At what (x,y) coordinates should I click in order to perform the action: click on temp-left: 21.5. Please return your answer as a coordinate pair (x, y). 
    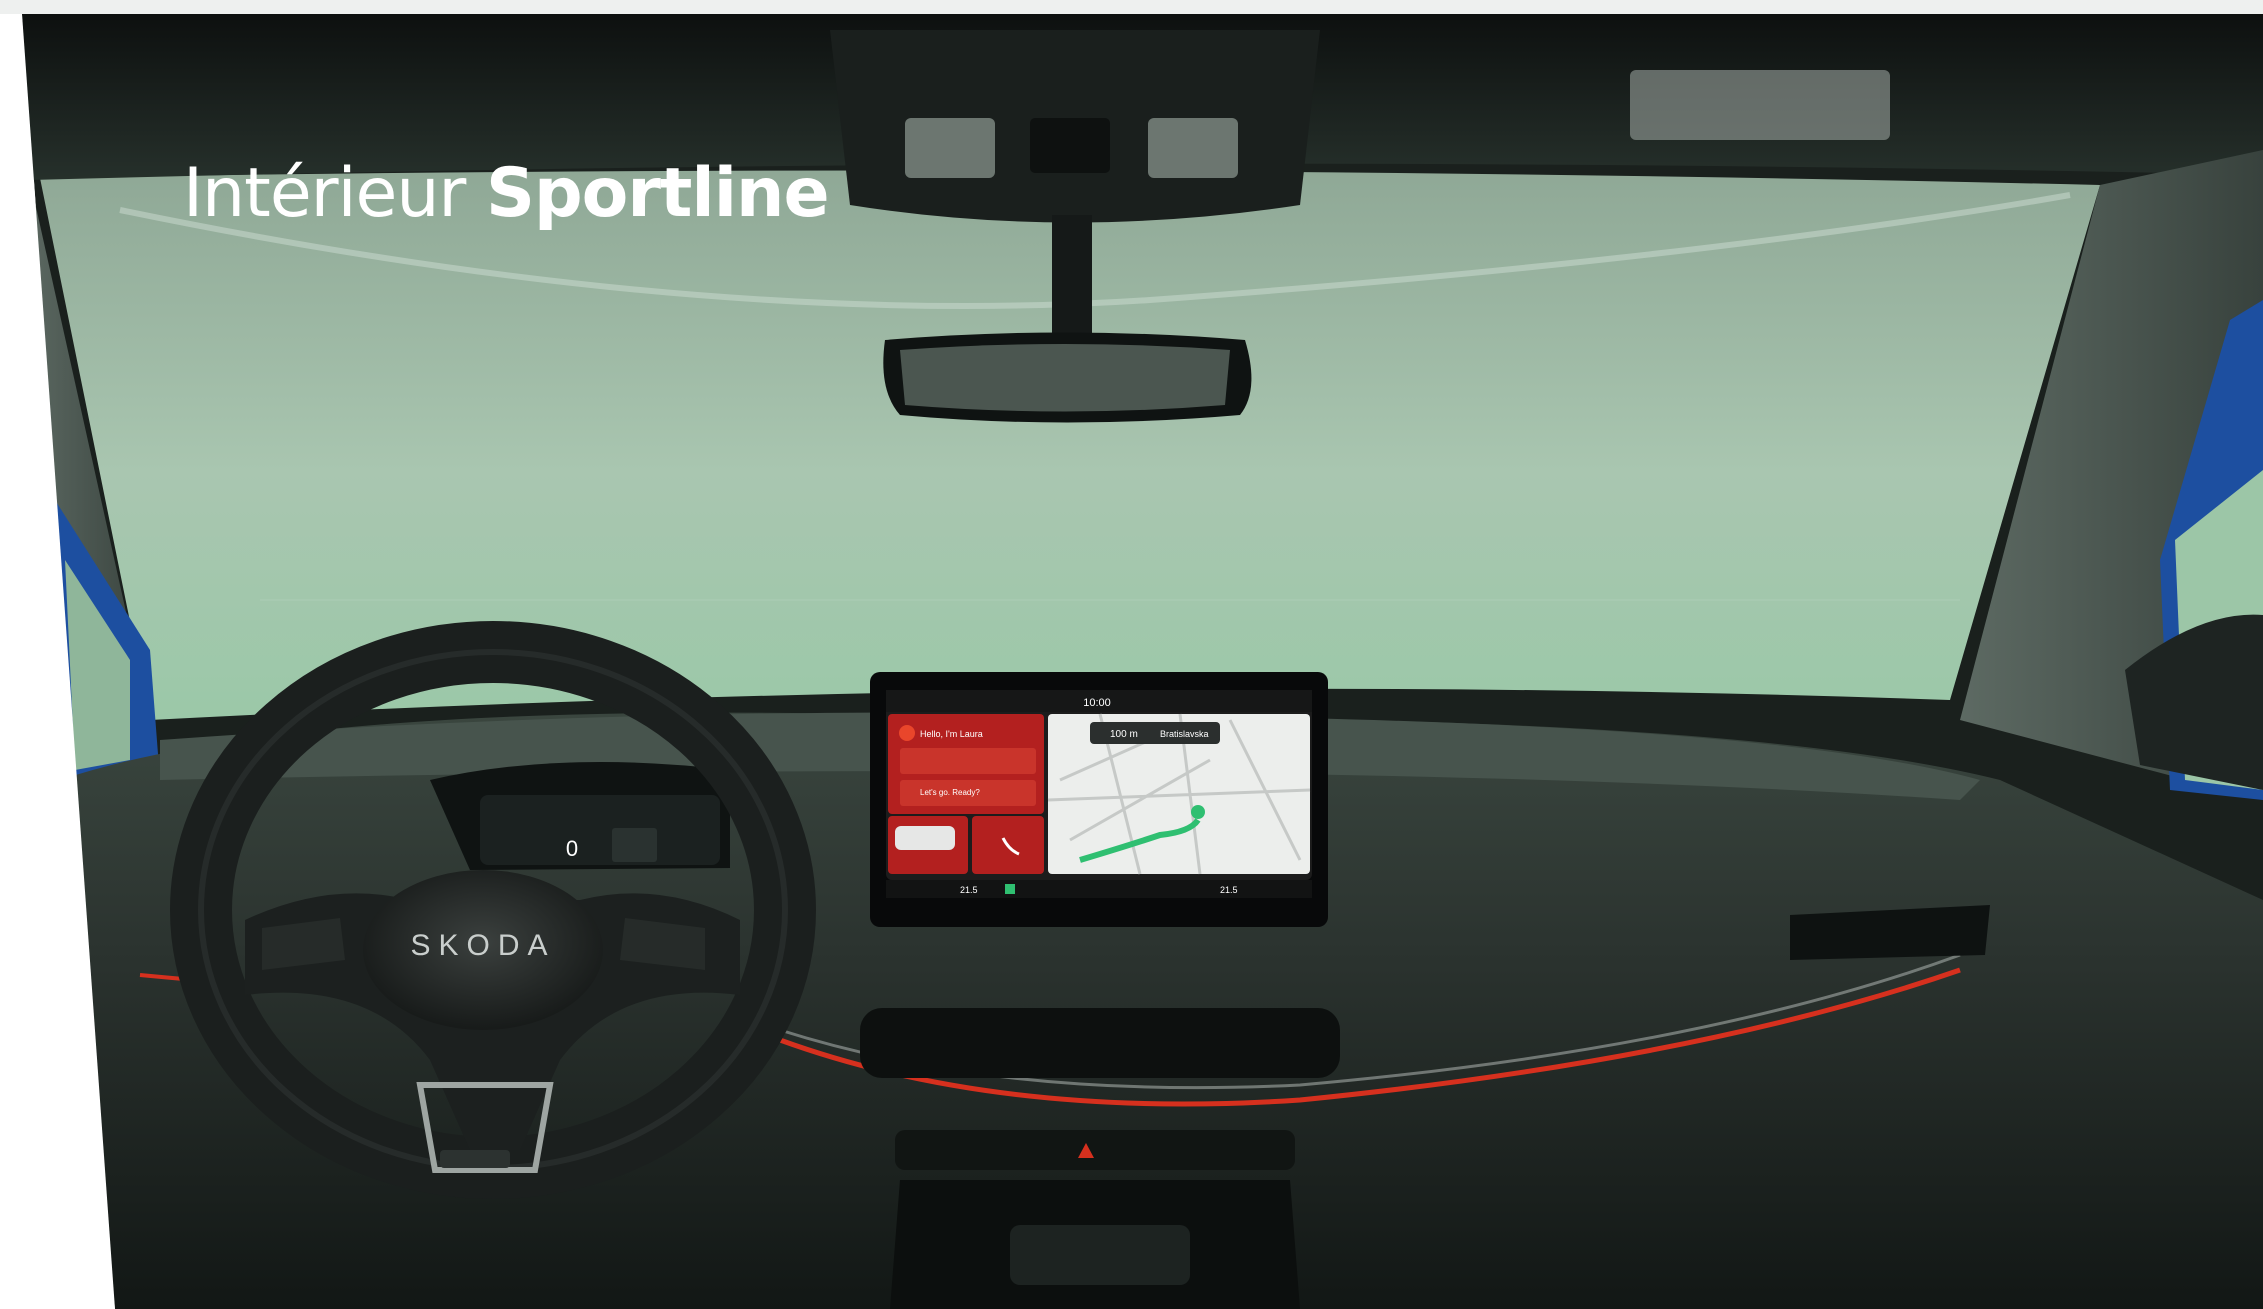
    Looking at the image, I should click on (969, 890).